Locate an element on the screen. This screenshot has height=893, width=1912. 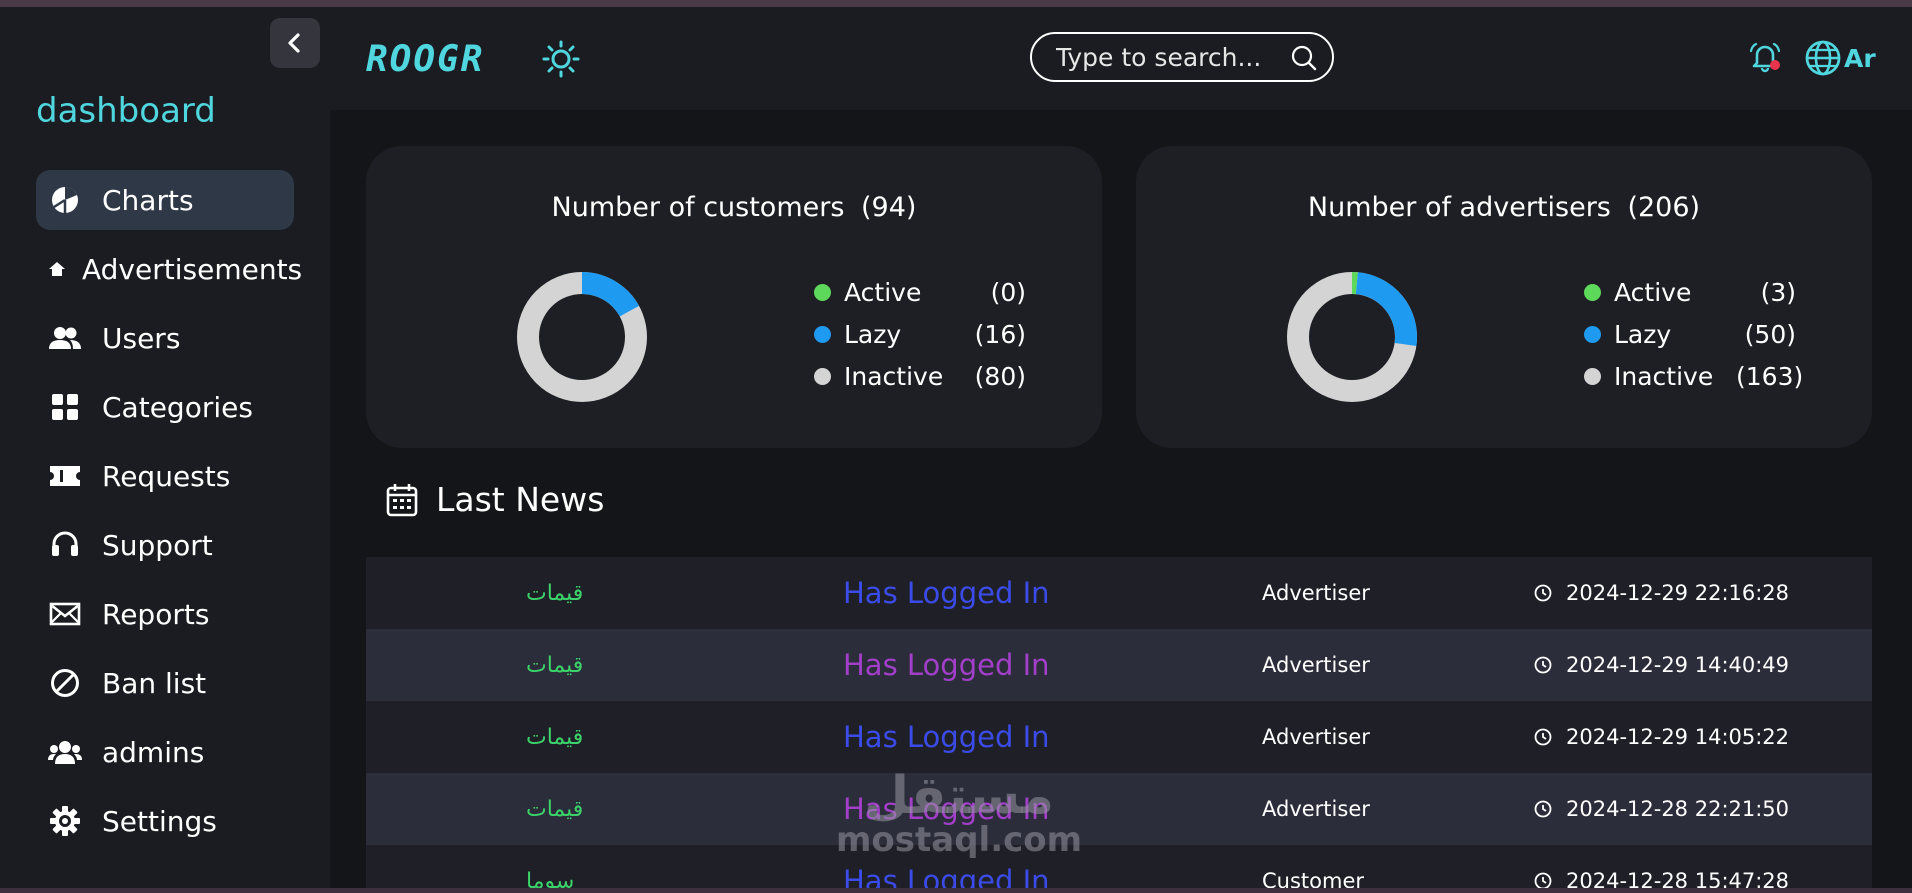
legend-item-lazy: Lazy (16) is located at coordinates (920, 334).